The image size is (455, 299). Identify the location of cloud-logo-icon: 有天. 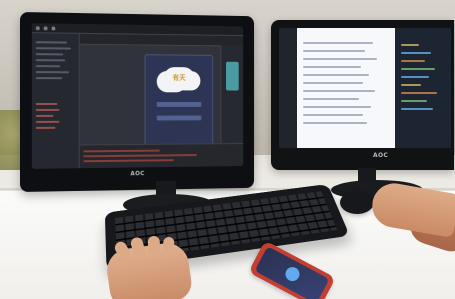
(179, 79).